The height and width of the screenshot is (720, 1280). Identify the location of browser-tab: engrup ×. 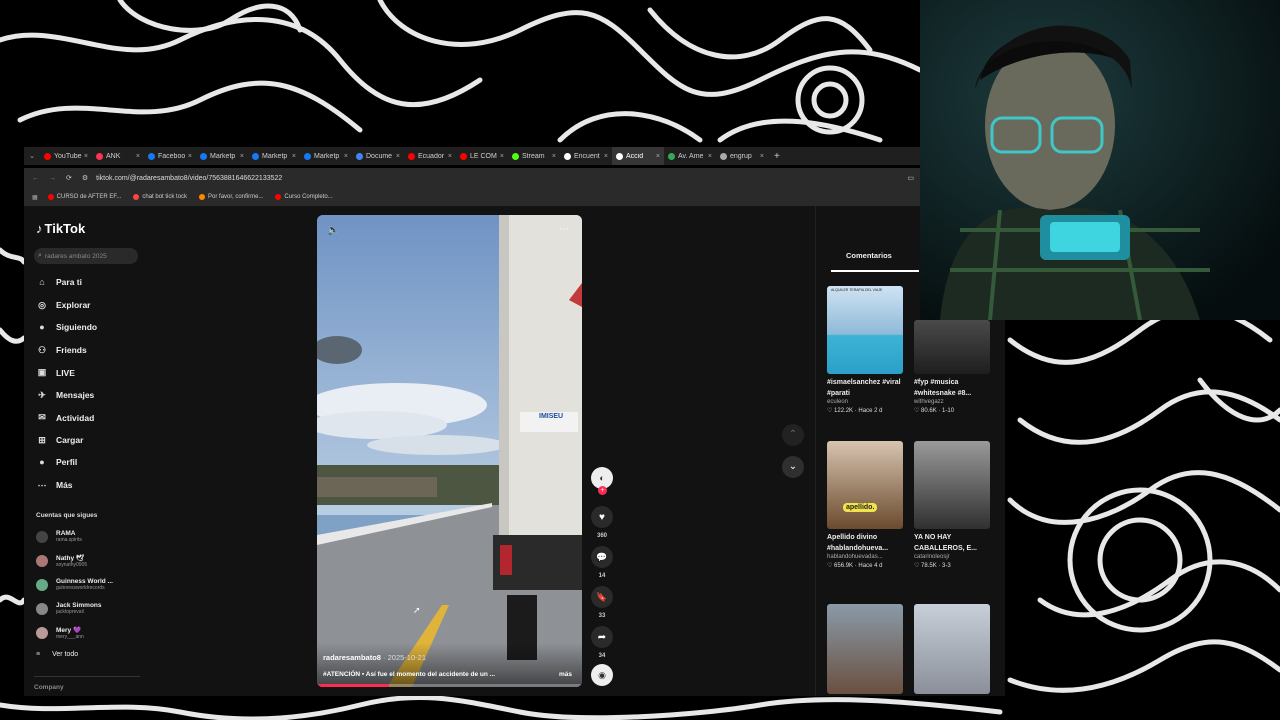
(742, 156).